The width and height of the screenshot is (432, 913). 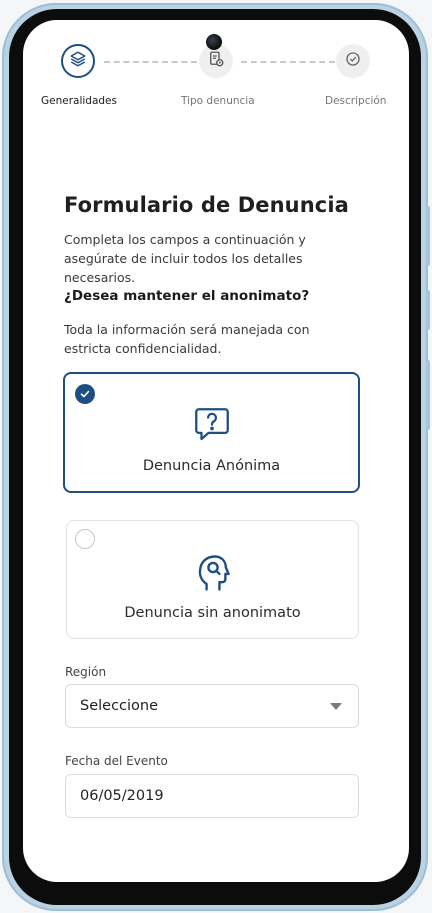 I want to click on question-bubble-icon, so click(x=212, y=427).